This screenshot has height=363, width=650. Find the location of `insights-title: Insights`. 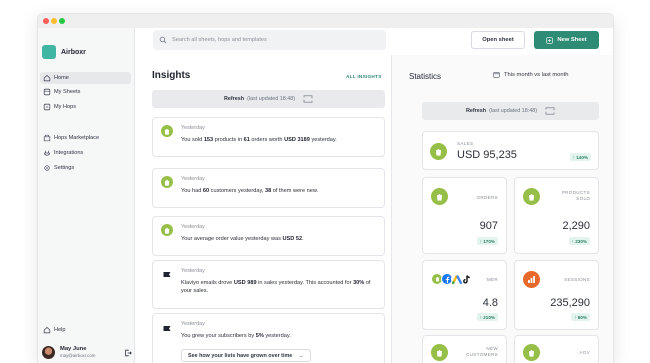

insights-title: Insights is located at coordinates (171, 75).